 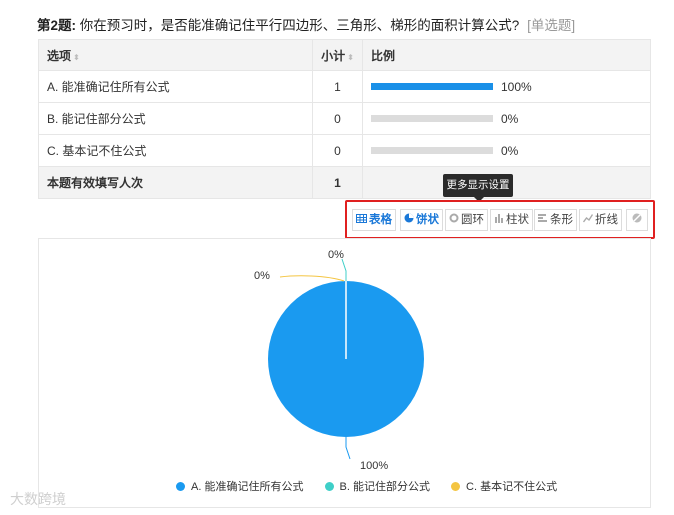 I want to click on legend-item: B. 能记住部分公式, so click(x=377, y=486).